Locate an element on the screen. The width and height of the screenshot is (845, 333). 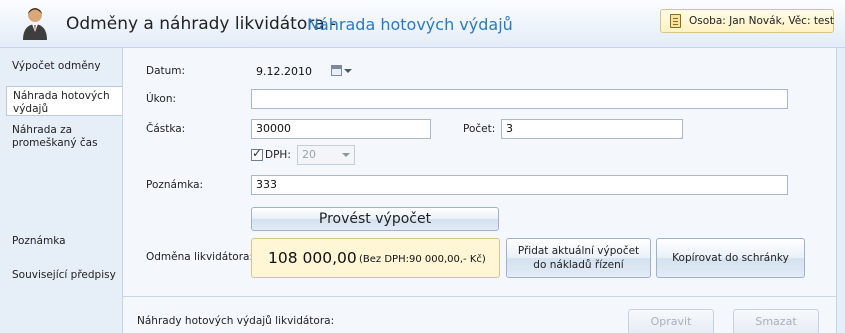
pocet-input: 3 is located at coordinates (592, 129).